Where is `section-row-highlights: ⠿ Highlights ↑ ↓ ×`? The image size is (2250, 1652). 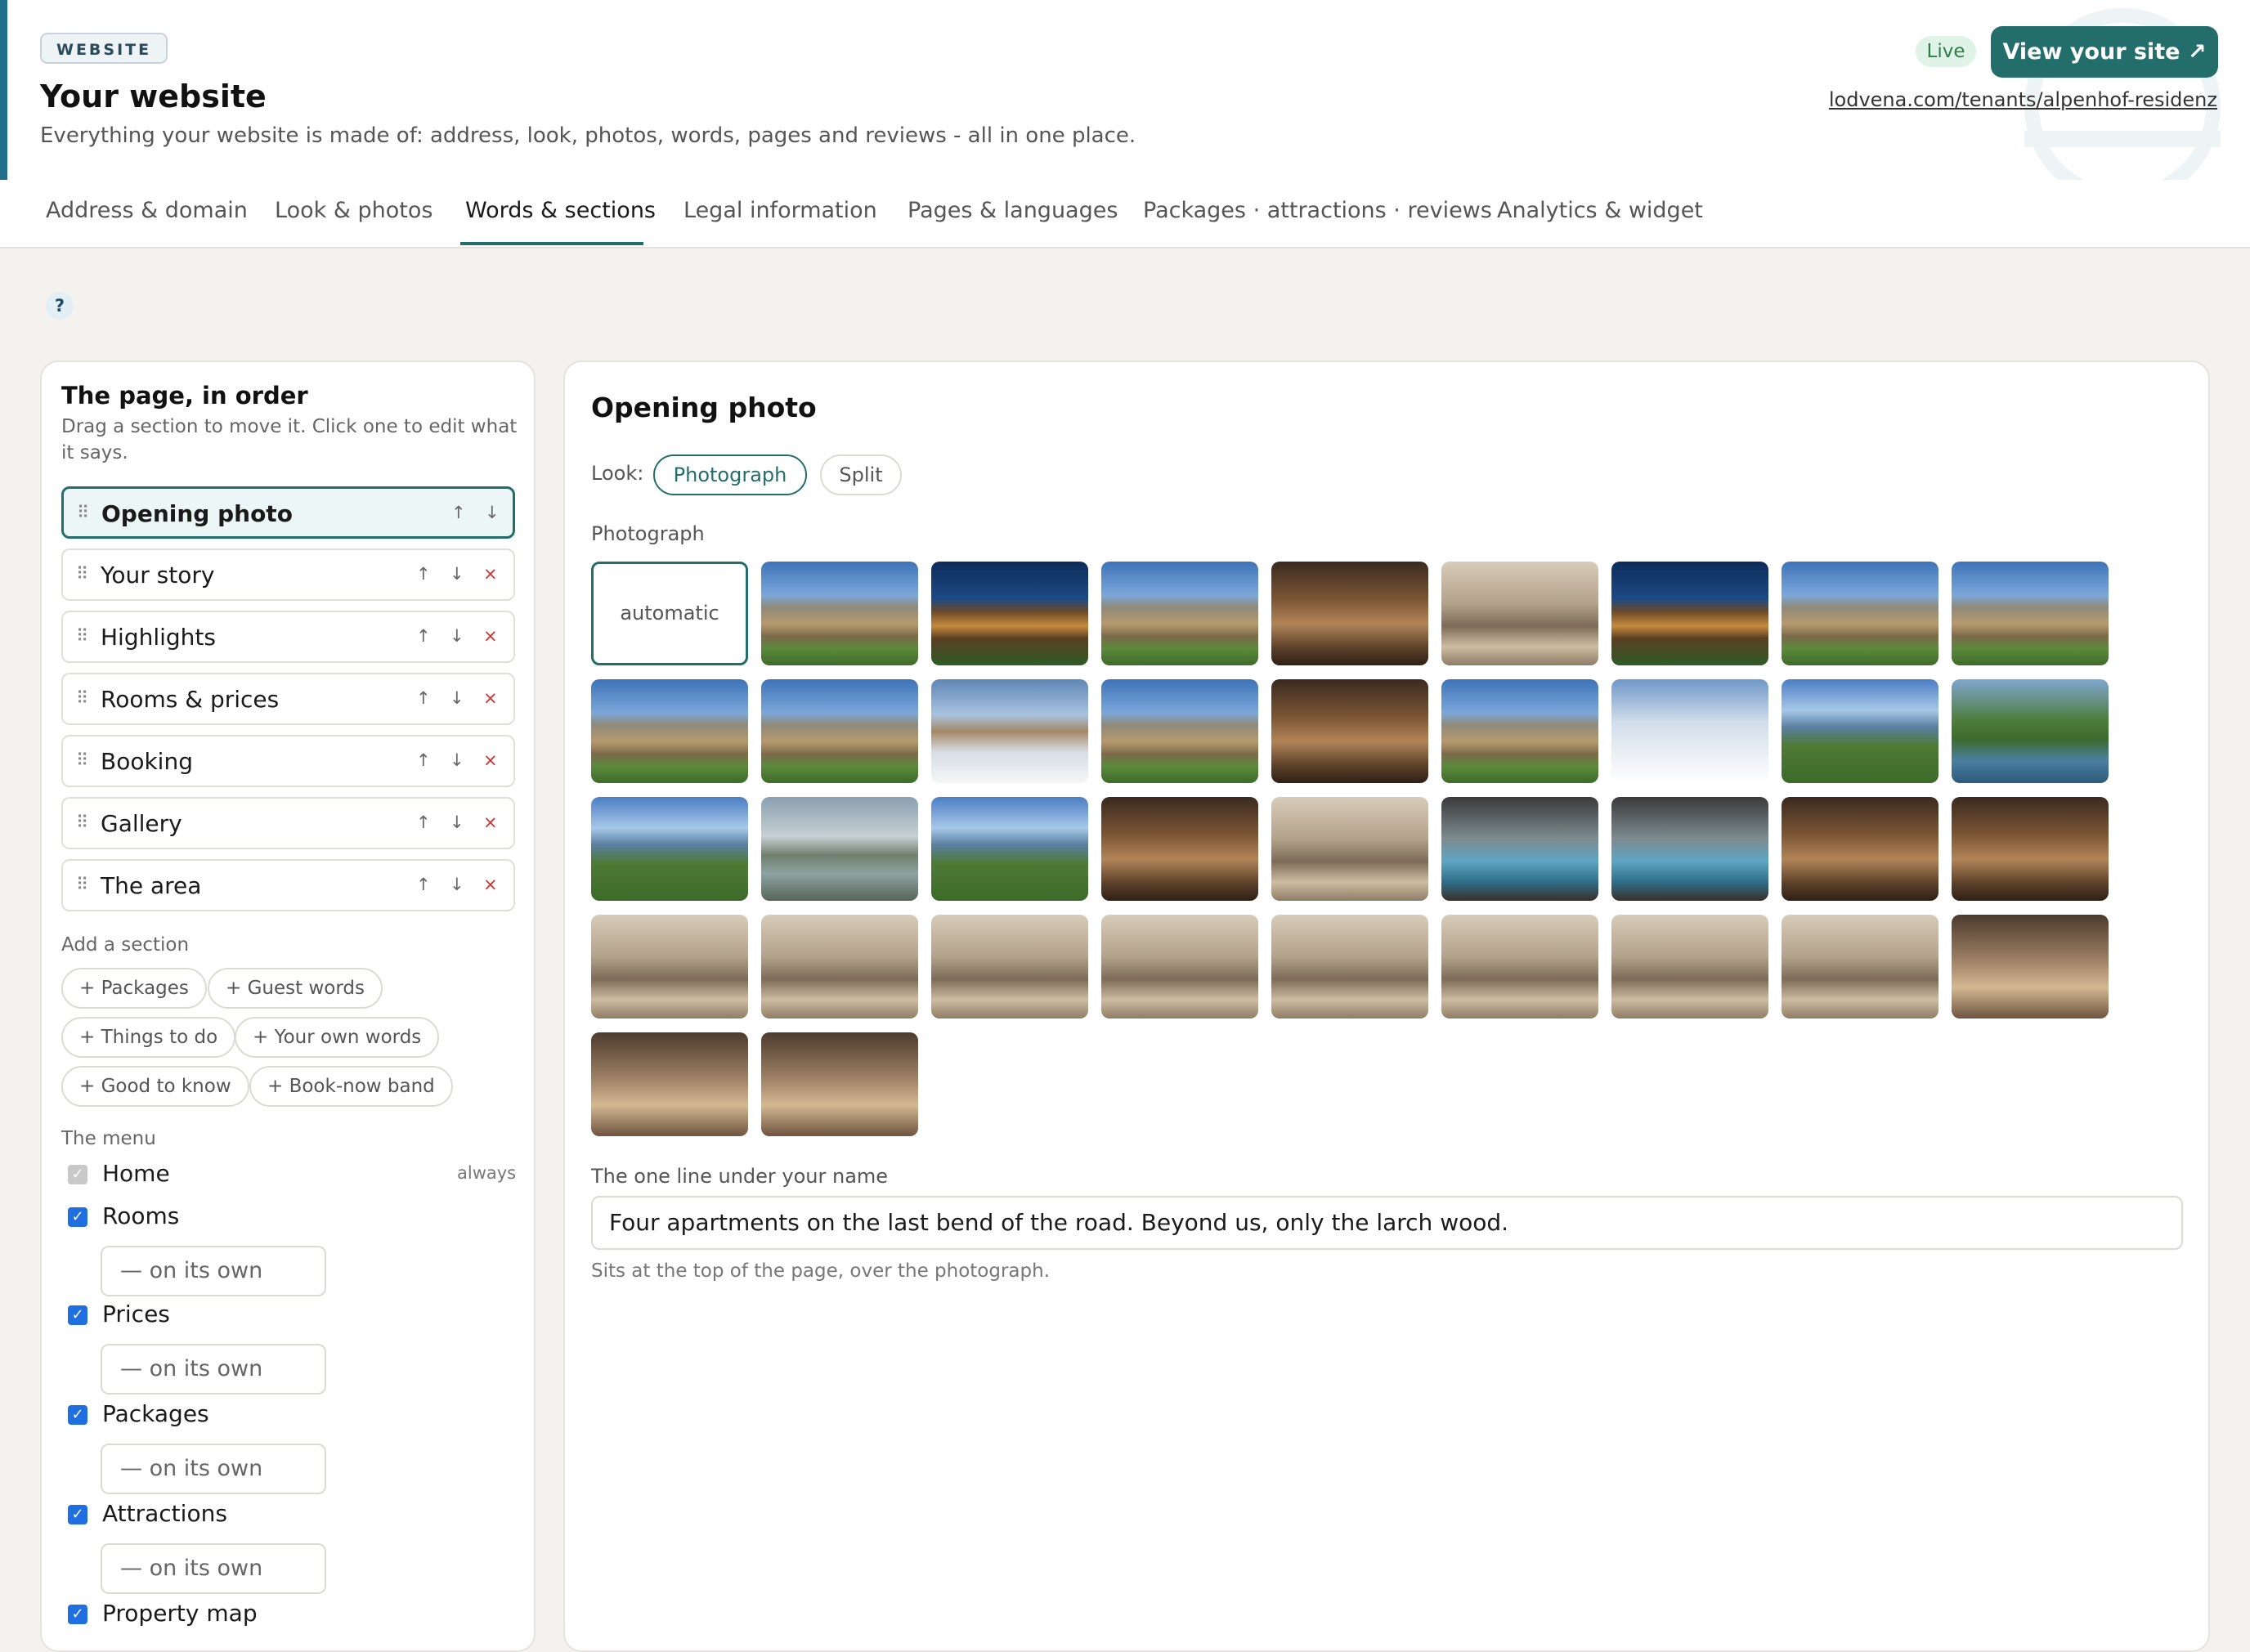
section-row-highlights: ⠿ Highlights ↑ ↓ × is located at coordinates (288, 637).